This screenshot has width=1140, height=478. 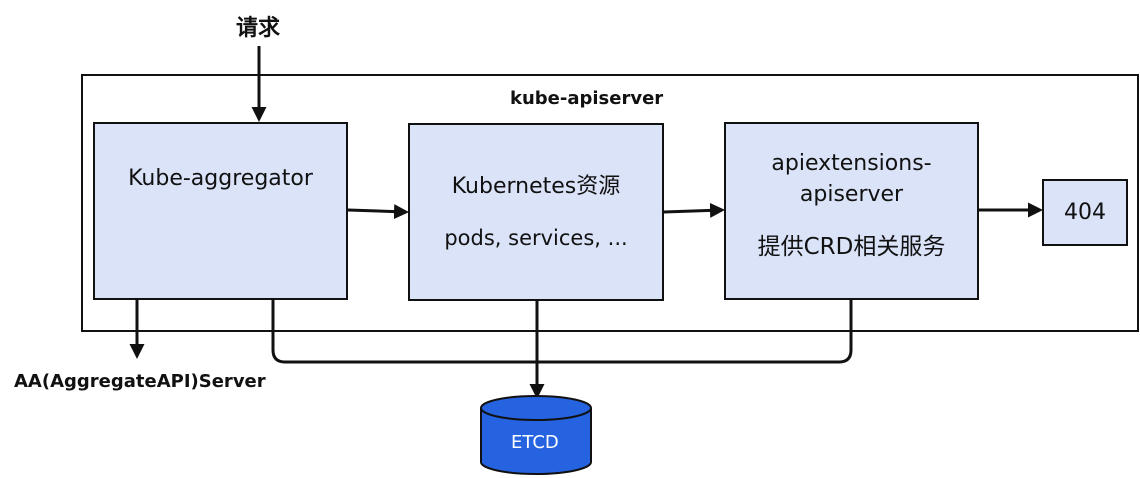 I want to click on aggregator-to-k8s-arrow, so click(x=378, y=212).